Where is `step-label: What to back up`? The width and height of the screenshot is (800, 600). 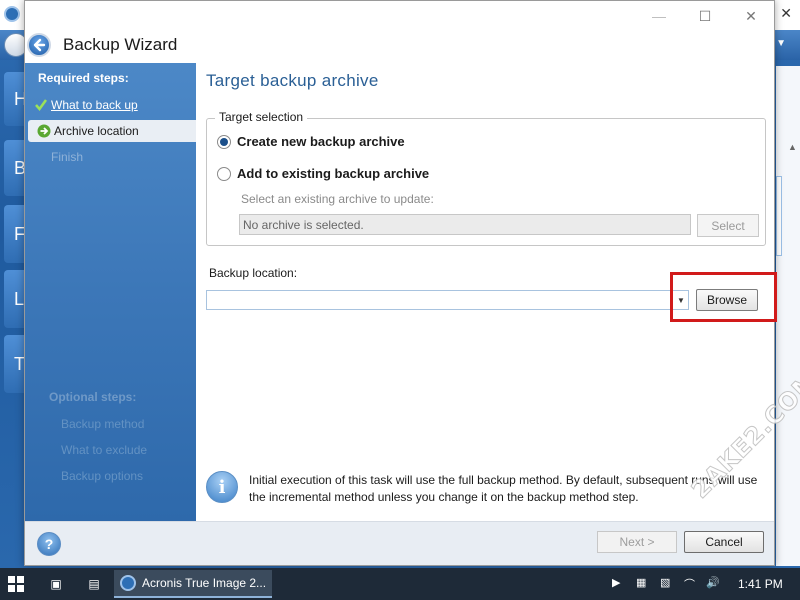
step-label: What to back up is located at coordinates (94, 105).